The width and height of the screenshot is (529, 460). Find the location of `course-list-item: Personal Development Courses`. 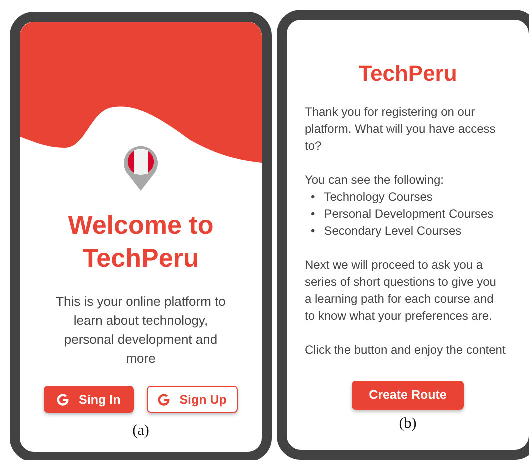

course-list-item: Personal Development Courses is located at coordinates (409, 214).